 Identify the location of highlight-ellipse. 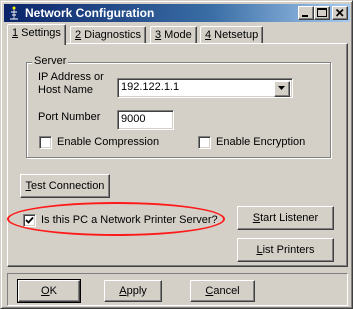
(116, 219).